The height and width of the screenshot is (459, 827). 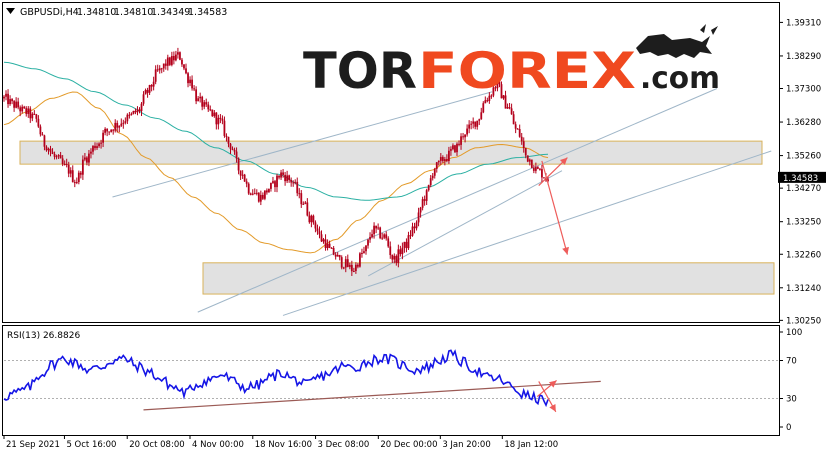 I want to click on current-price-label: 1.34583, so click(x=800, y=179).